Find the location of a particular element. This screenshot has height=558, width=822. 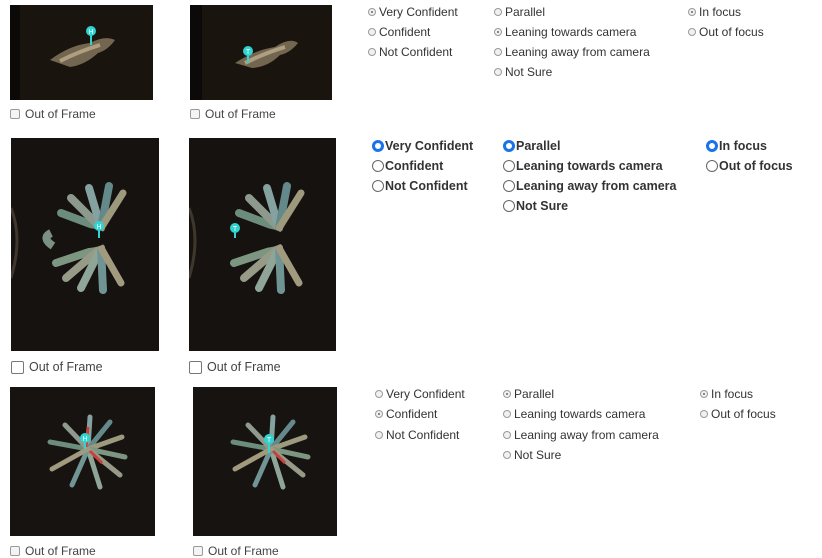

radio-not-confident-row-2: Not Confident is located at coordinates (420, 186).